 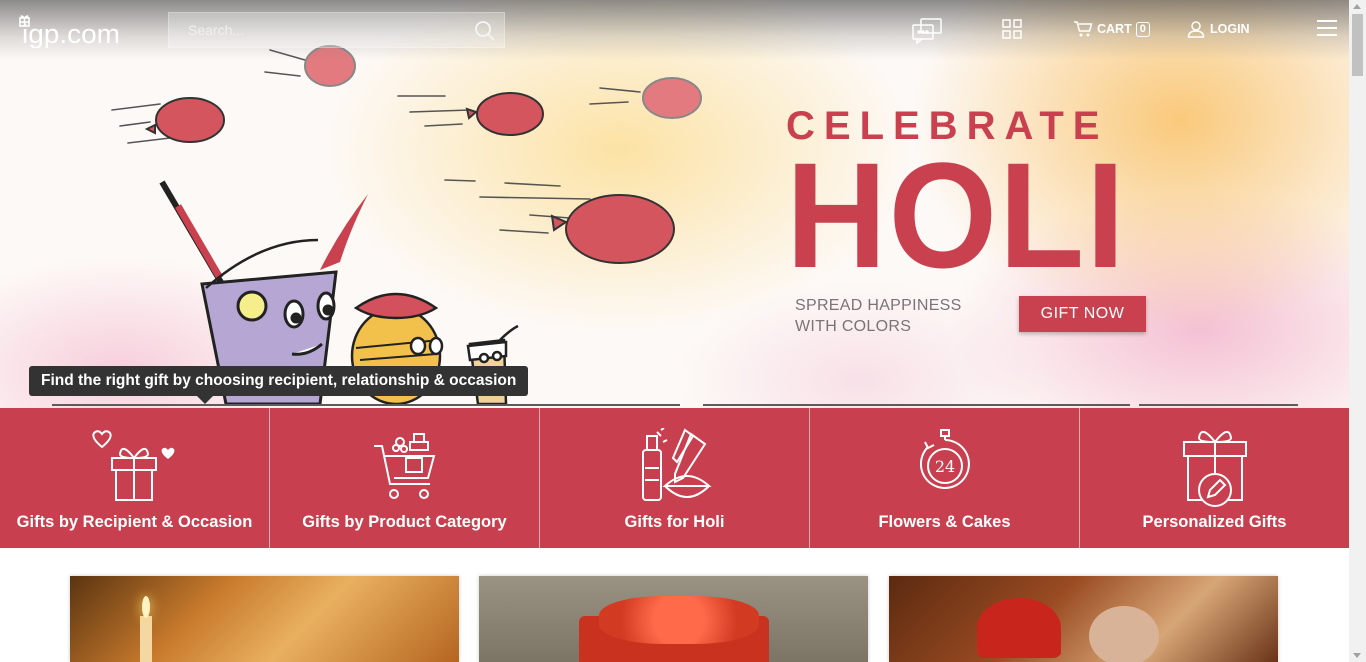 I want to click on scroll-down-arrow-icon, so click(x=1357, y=655).